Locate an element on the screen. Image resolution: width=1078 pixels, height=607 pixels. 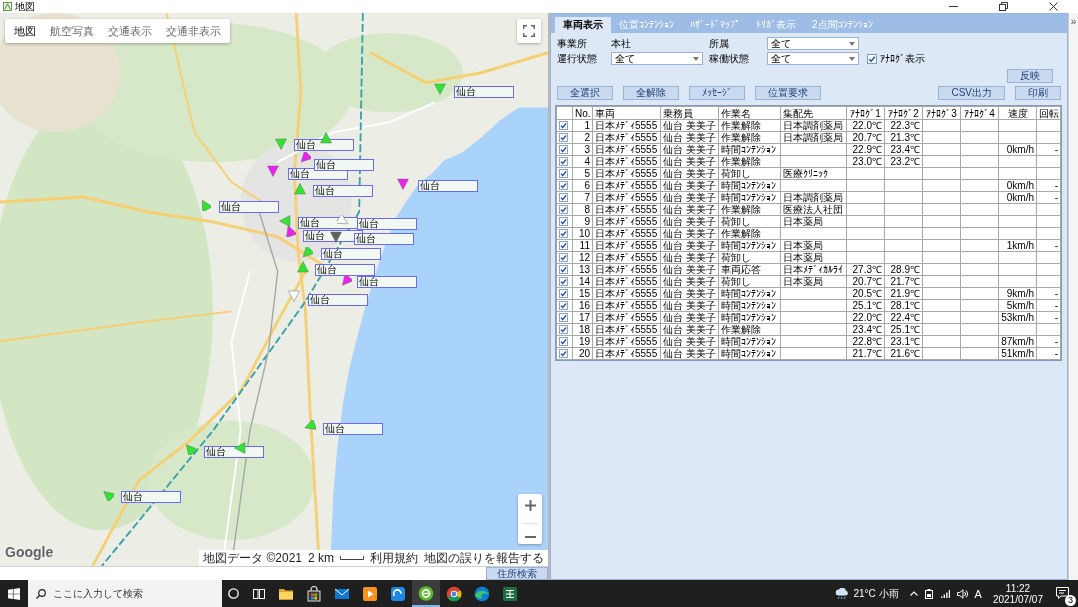
map-link: 地図の誤りを報告する is located at coordinates (484, 558).